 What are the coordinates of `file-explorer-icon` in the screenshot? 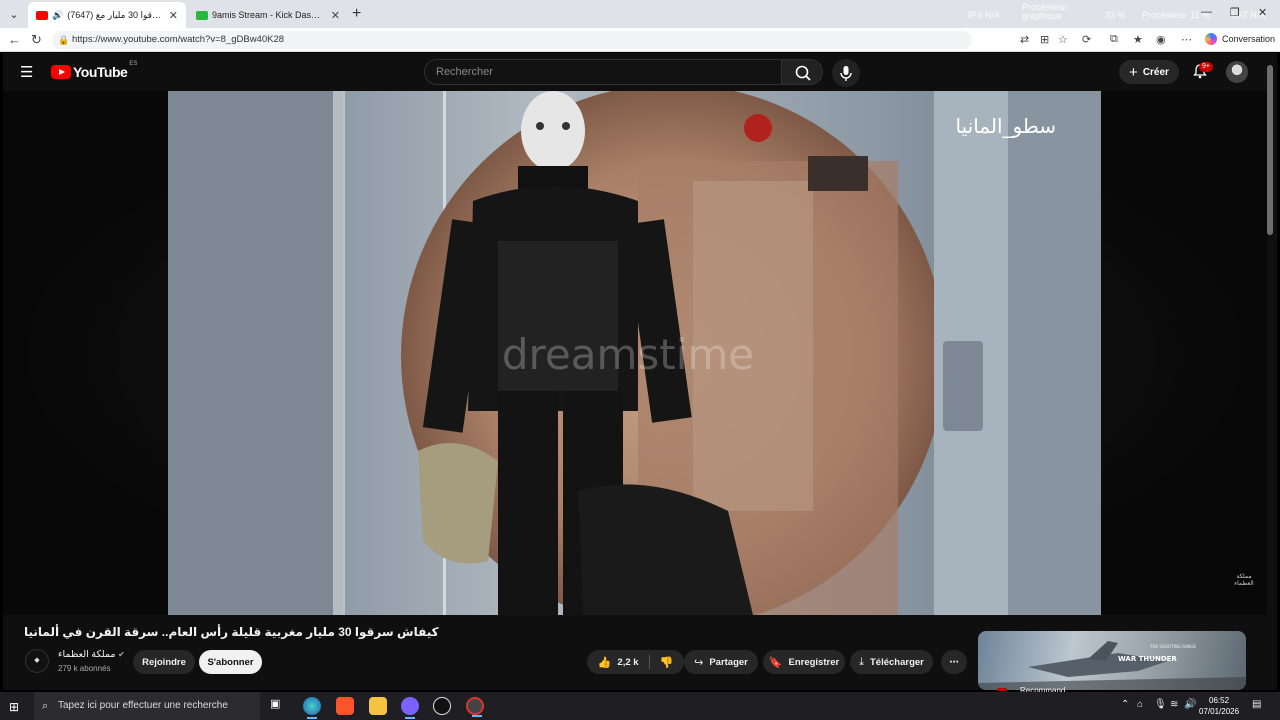 It's located at (378, 706).